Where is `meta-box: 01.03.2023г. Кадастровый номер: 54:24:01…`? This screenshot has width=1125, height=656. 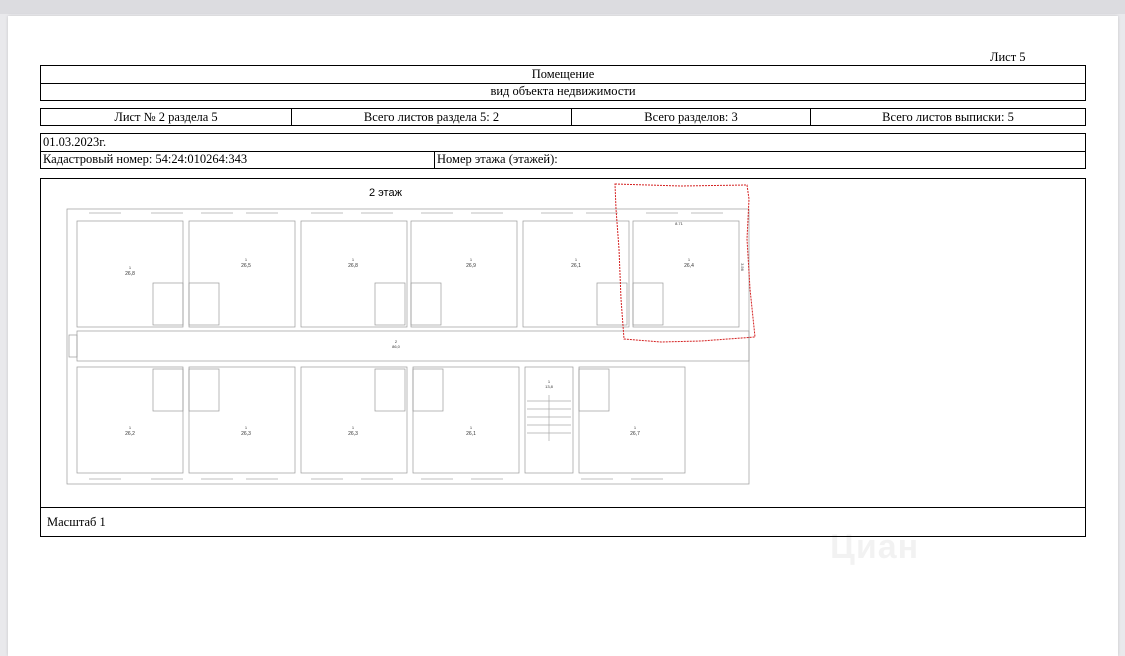
meta-box: 01.03.2023г. Кадастровый номер: 54:24:01… is located at coordinates (563, 151).